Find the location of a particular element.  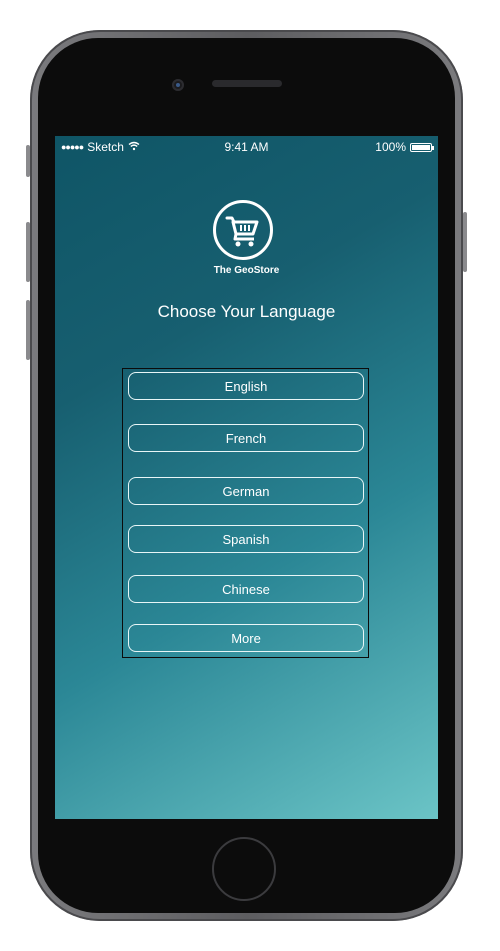

silent-switch is located at coordinates (28, 161).